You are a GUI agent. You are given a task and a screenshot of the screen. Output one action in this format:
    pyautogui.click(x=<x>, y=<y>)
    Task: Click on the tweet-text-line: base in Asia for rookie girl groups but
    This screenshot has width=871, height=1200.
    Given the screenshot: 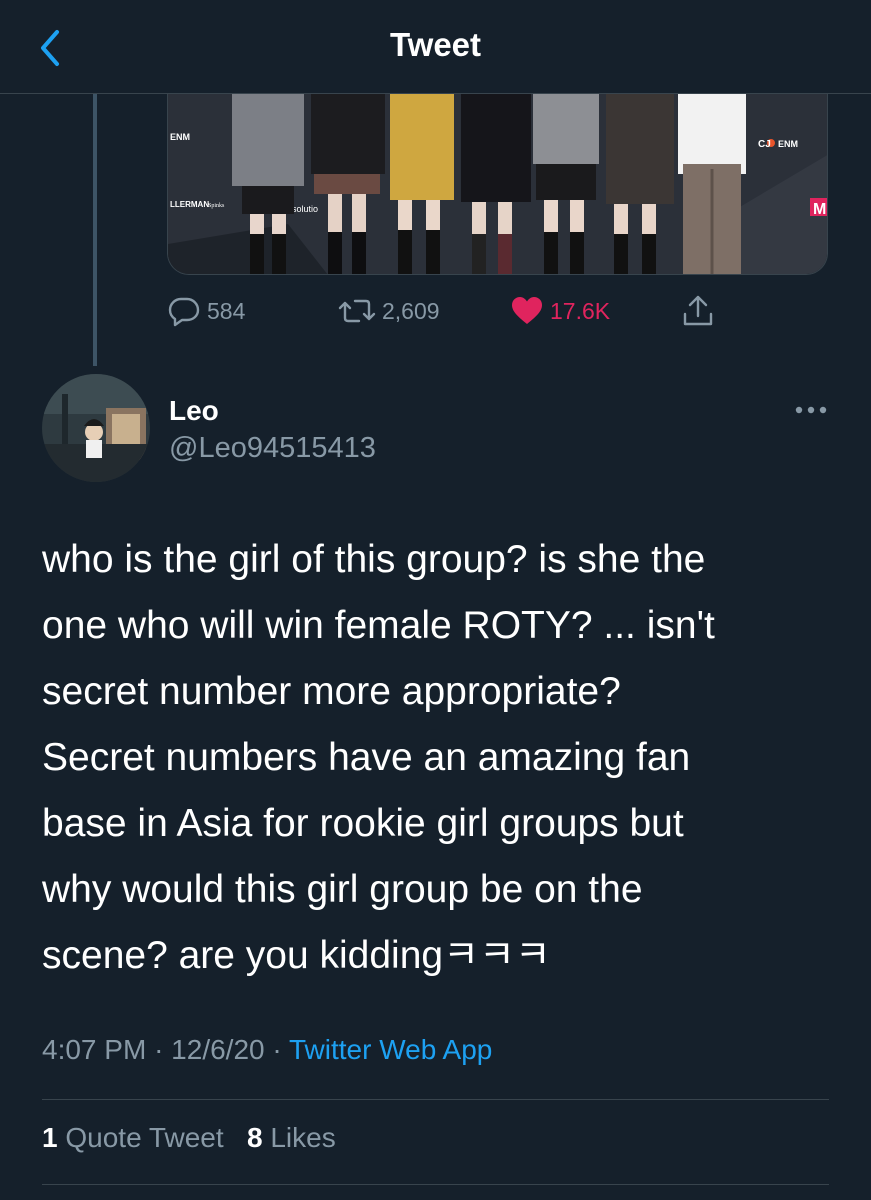 What is the action you would take?
    pyautogui.click(x=363, y=823)
    